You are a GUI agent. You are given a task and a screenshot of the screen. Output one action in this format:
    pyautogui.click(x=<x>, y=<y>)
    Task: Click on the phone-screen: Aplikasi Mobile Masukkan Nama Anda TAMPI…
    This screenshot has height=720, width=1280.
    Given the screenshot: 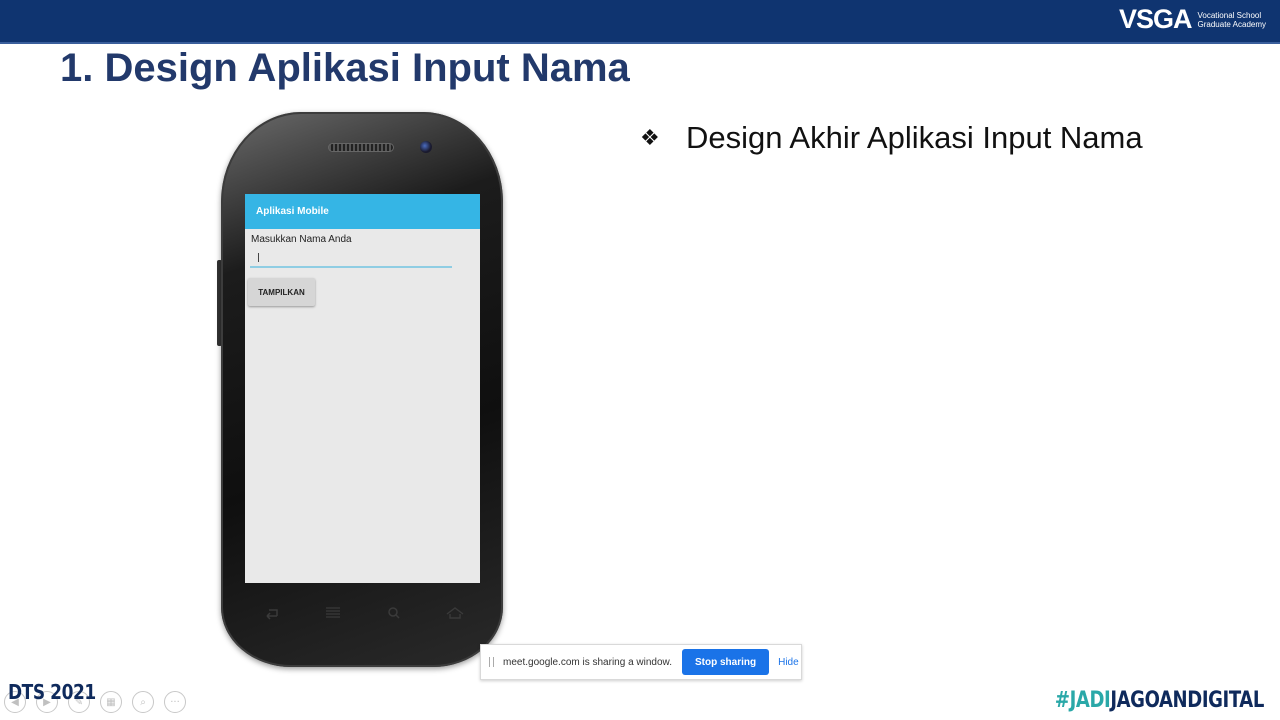 What is the action you would take?
    pyautogui.click(x=362, y=388)
    